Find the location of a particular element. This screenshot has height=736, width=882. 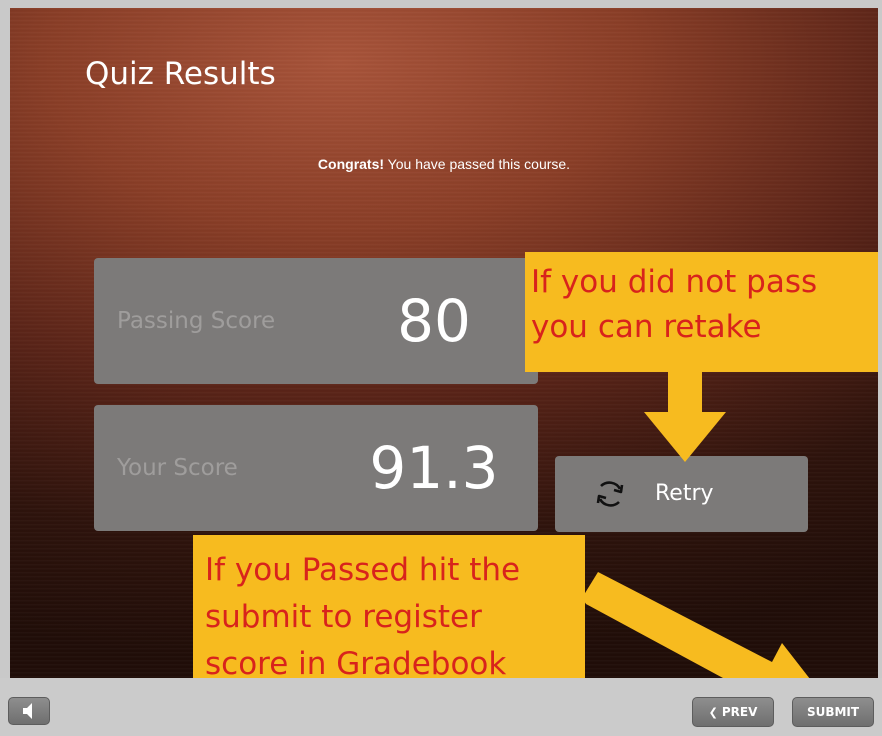

passing-score-box: Passing Score 80 is located at coordinates (316, 321).